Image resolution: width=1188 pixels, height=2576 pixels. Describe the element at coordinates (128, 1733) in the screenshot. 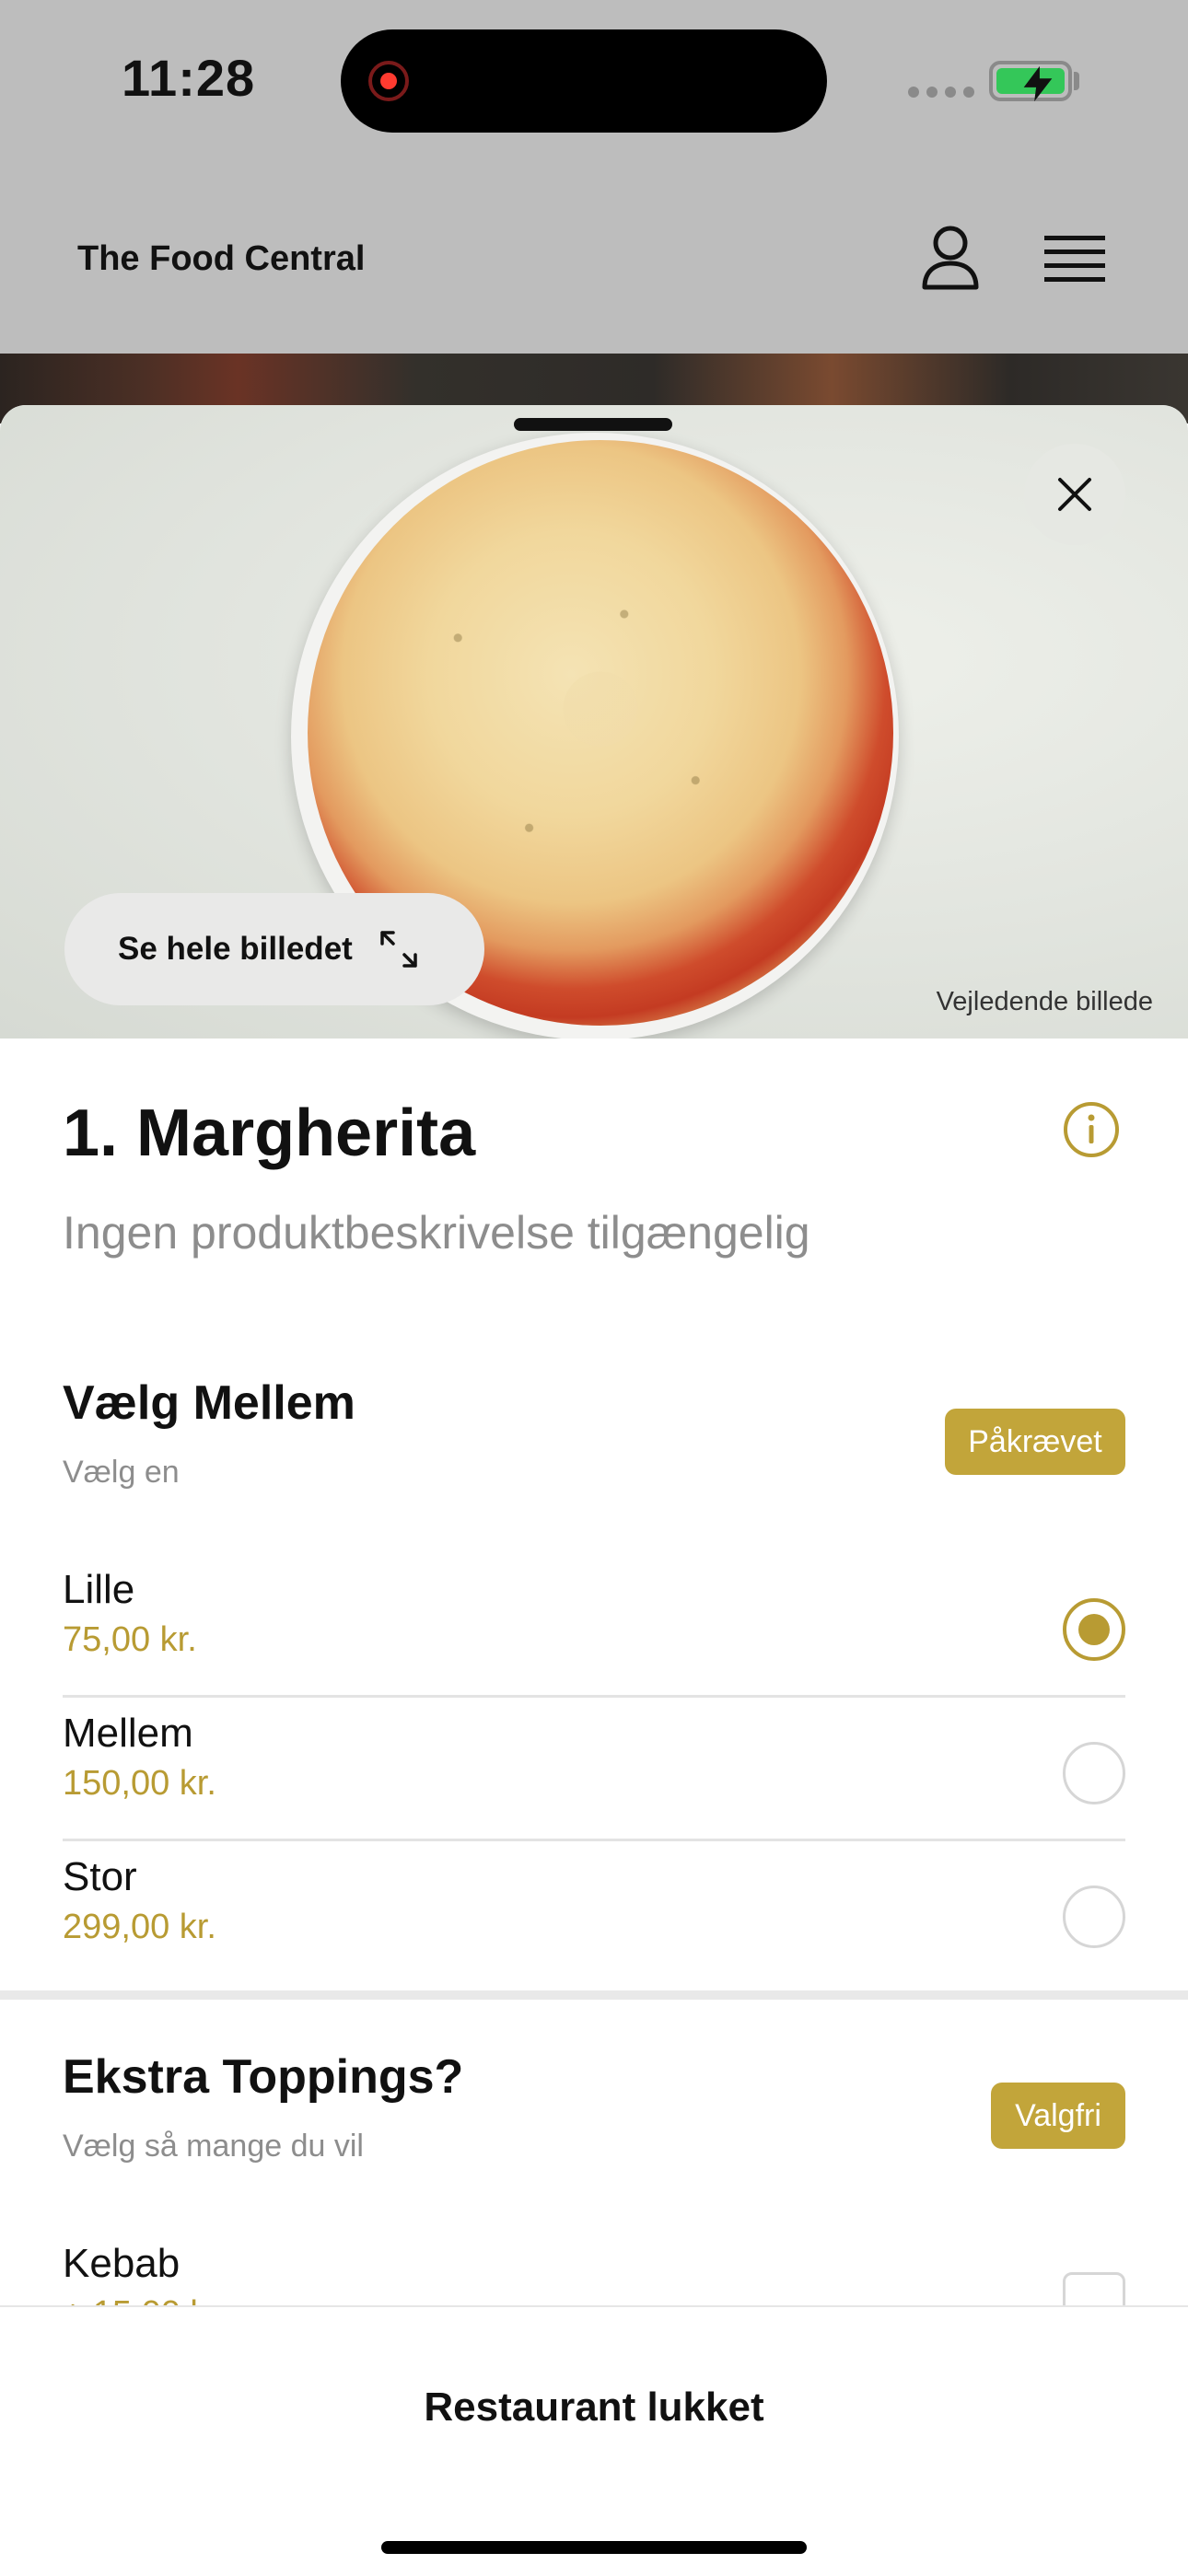

I see `option-name: Mellem` at that location.